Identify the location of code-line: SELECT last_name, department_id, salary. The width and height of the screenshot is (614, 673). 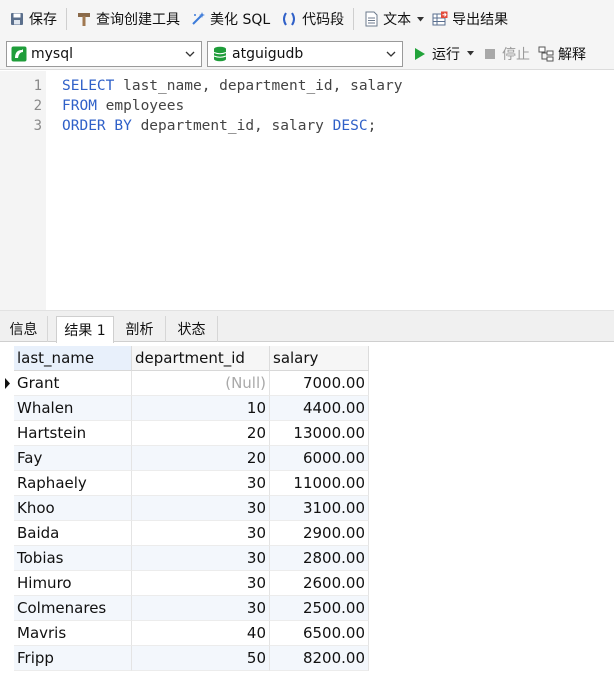
(232, 86).